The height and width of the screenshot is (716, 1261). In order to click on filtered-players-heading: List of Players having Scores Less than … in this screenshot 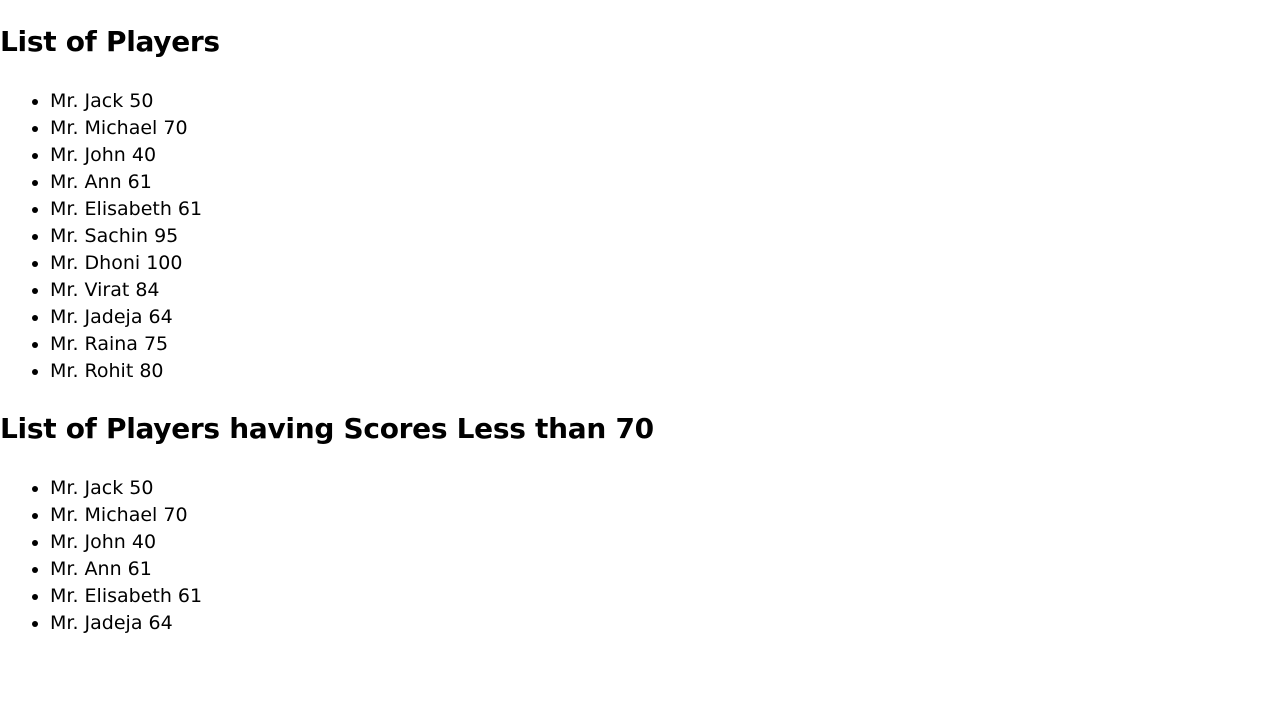, I will do `click(327, 428)`.